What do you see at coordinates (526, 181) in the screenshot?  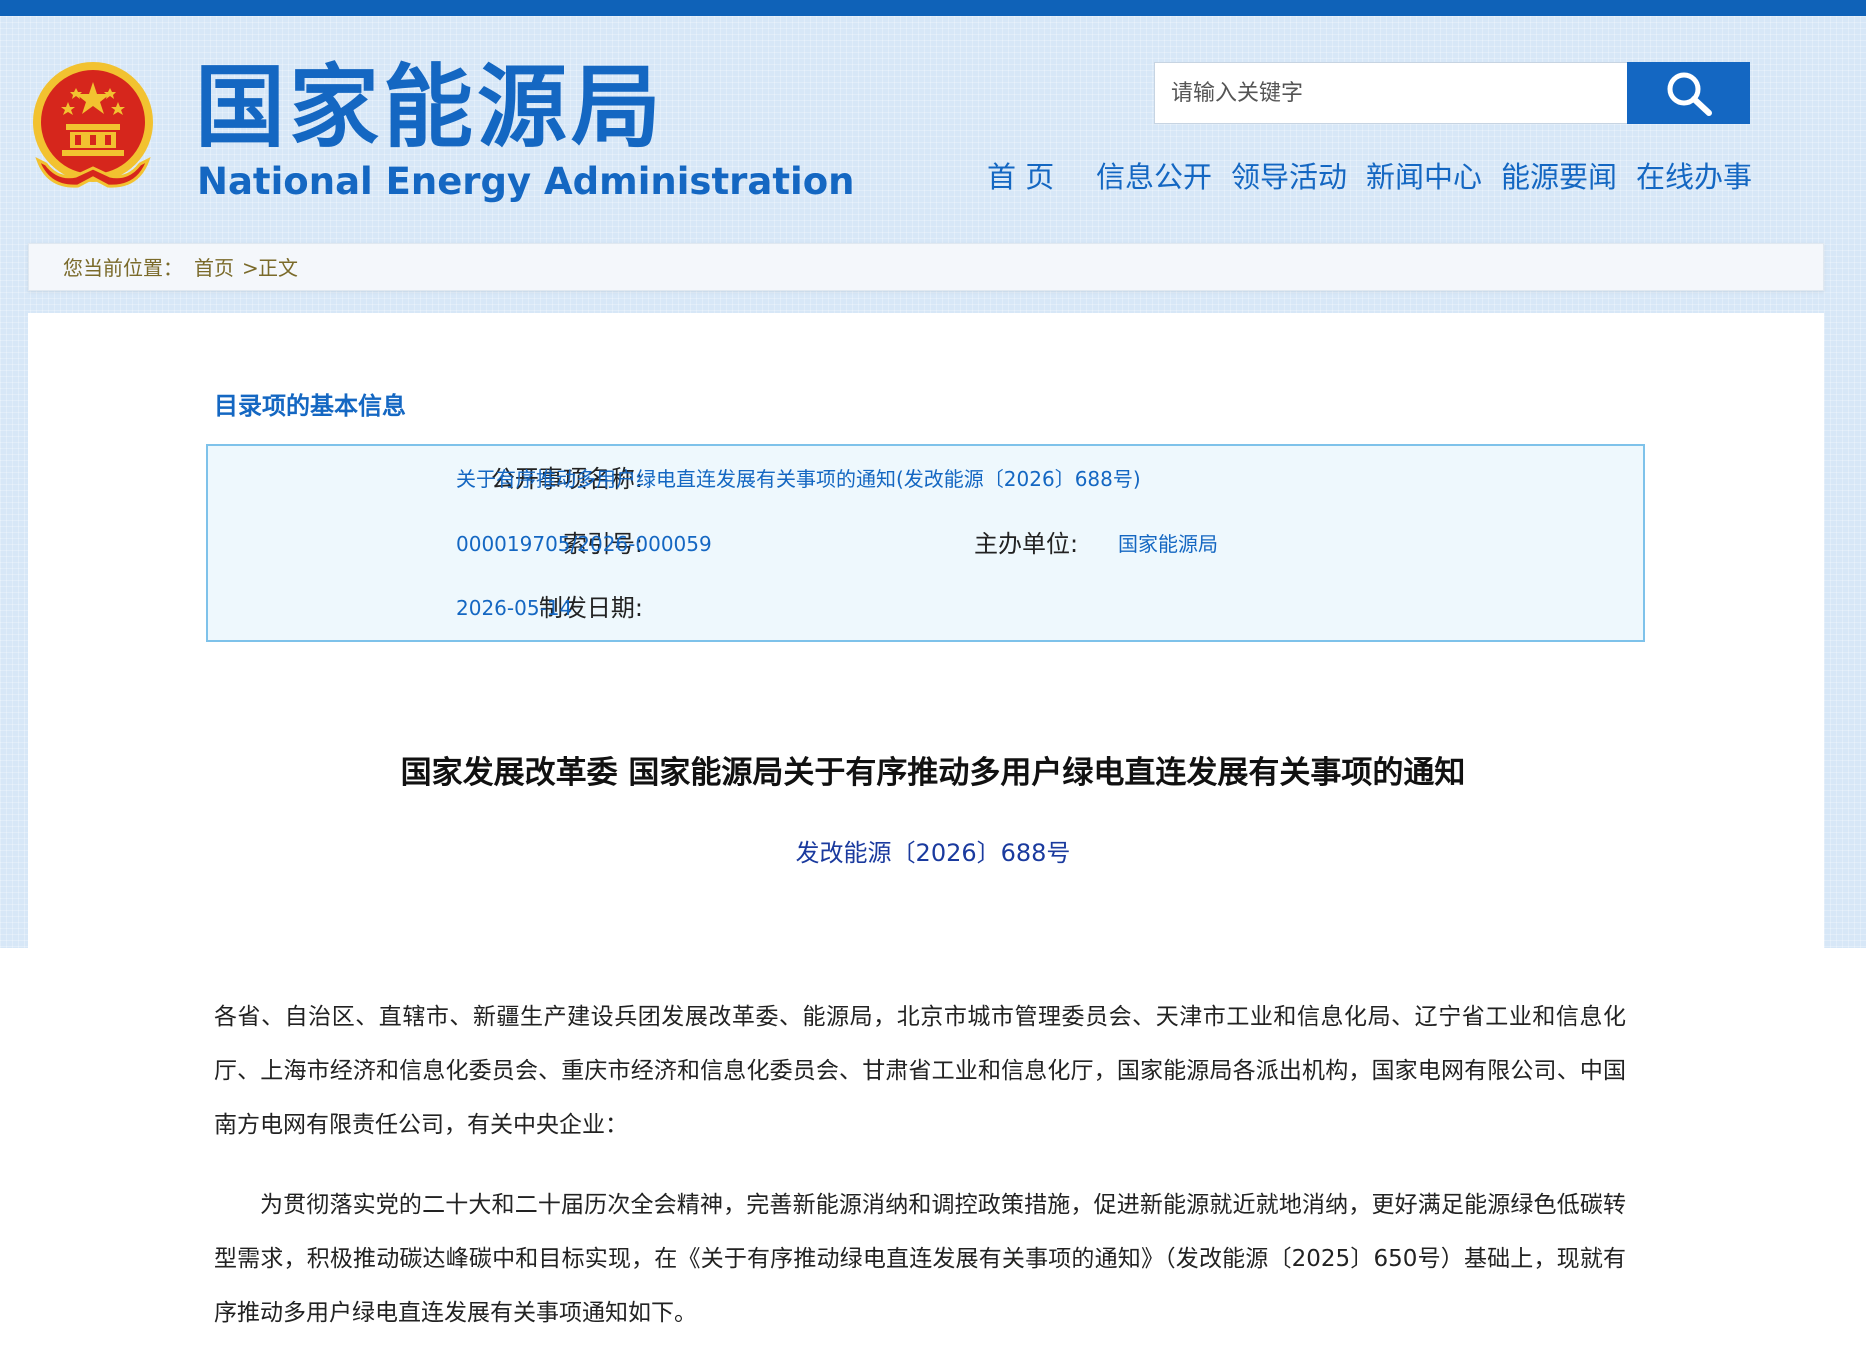 I see `site-title-english: National Energy Administration` at bounding box center [526, 181].